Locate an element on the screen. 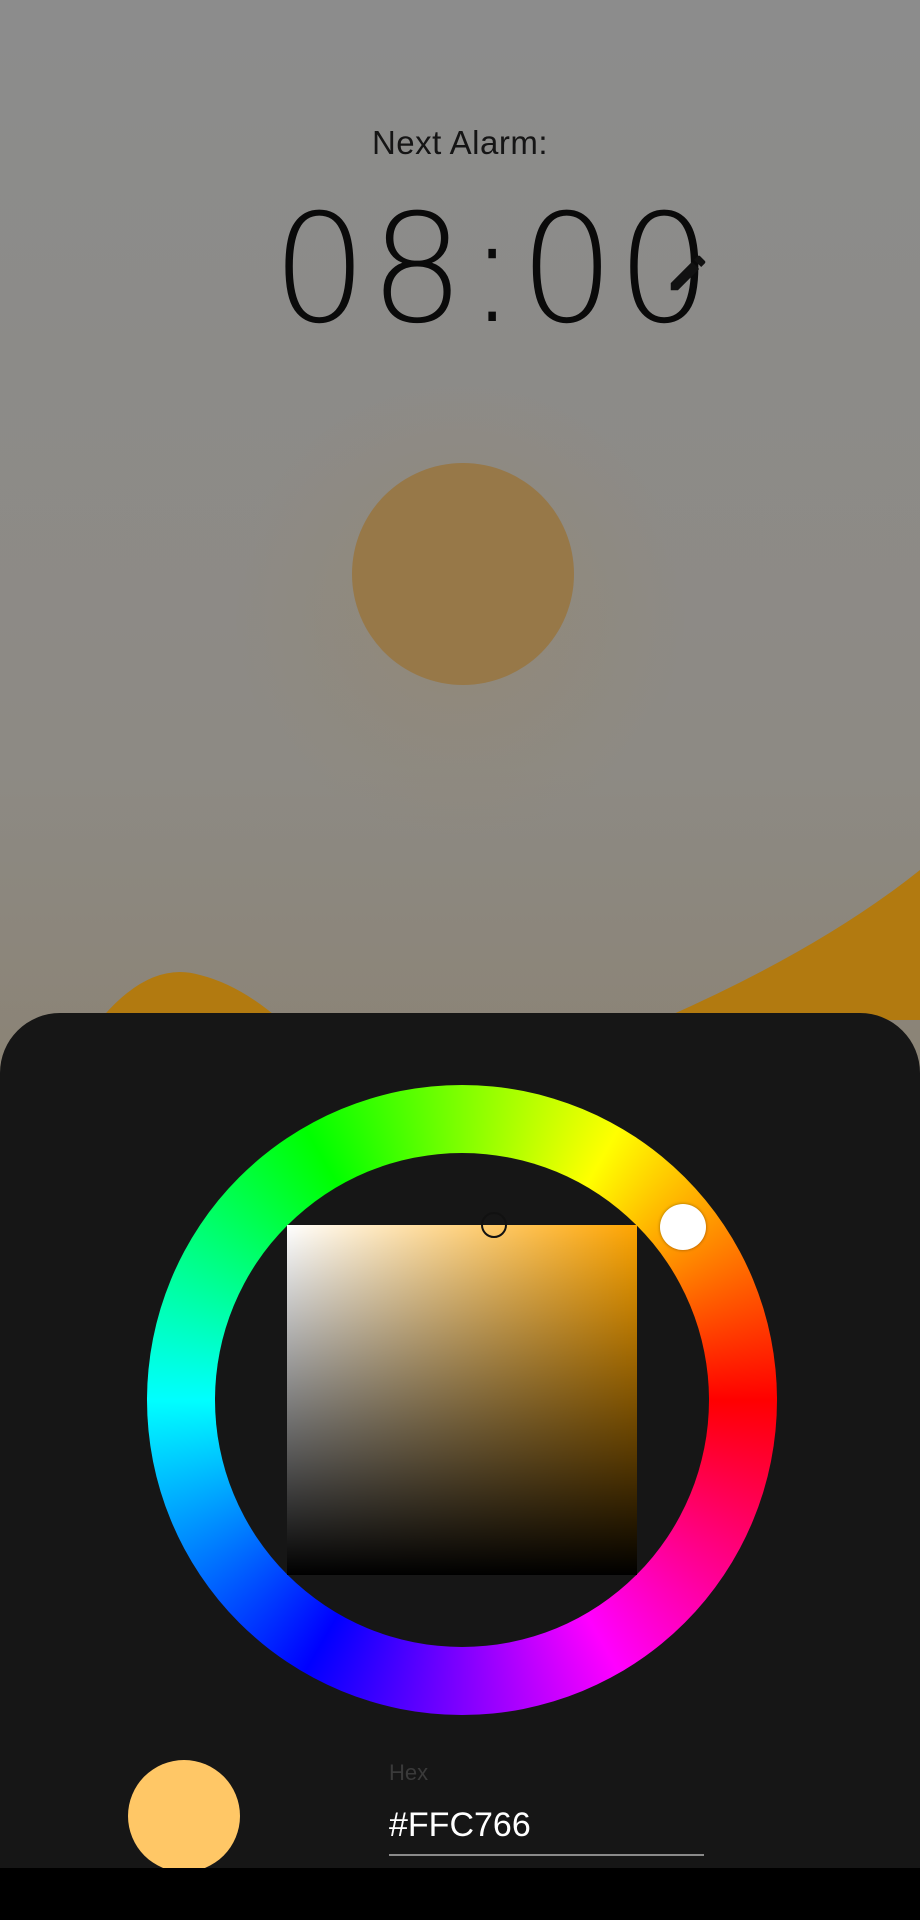 This screenshot has width=920, height=1920. selected-color-swatch is located at coordinates (184, 1816).